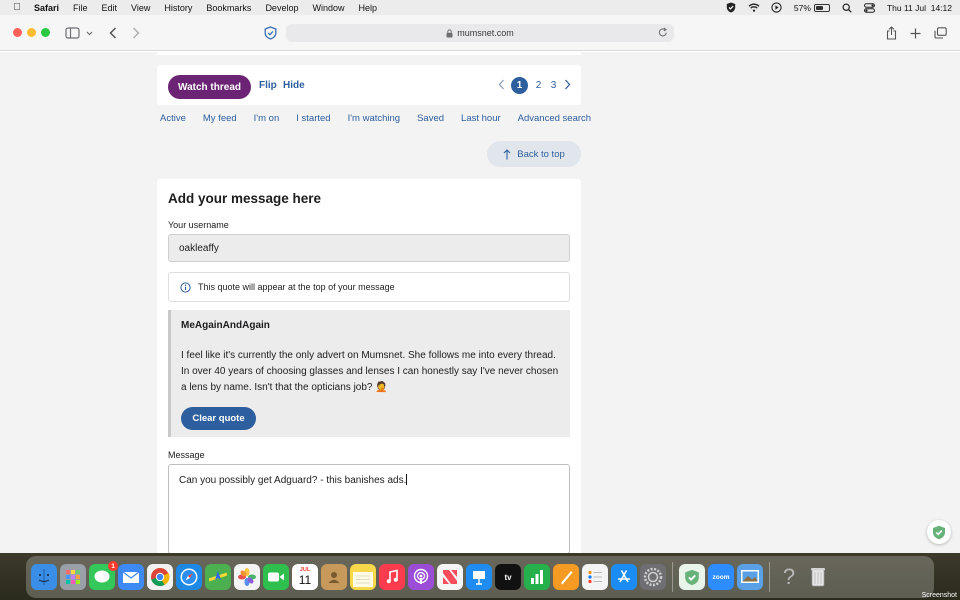 This screenshot has width=960, height=600. What do you see at coordinates (789, 577) in the screenshot?
I see `help-question-icon: ?` at bounding box center [789, 577].